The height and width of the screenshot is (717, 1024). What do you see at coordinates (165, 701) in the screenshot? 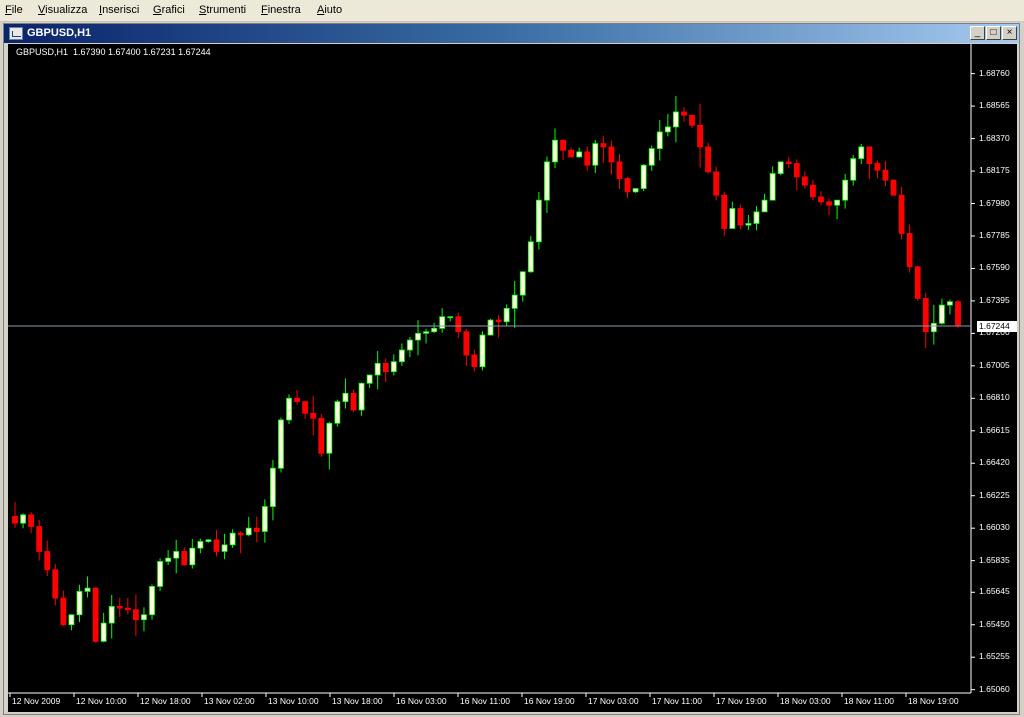
I see `time-tick-label: 12 Nov 18:00` at bounding box center [165, 701].